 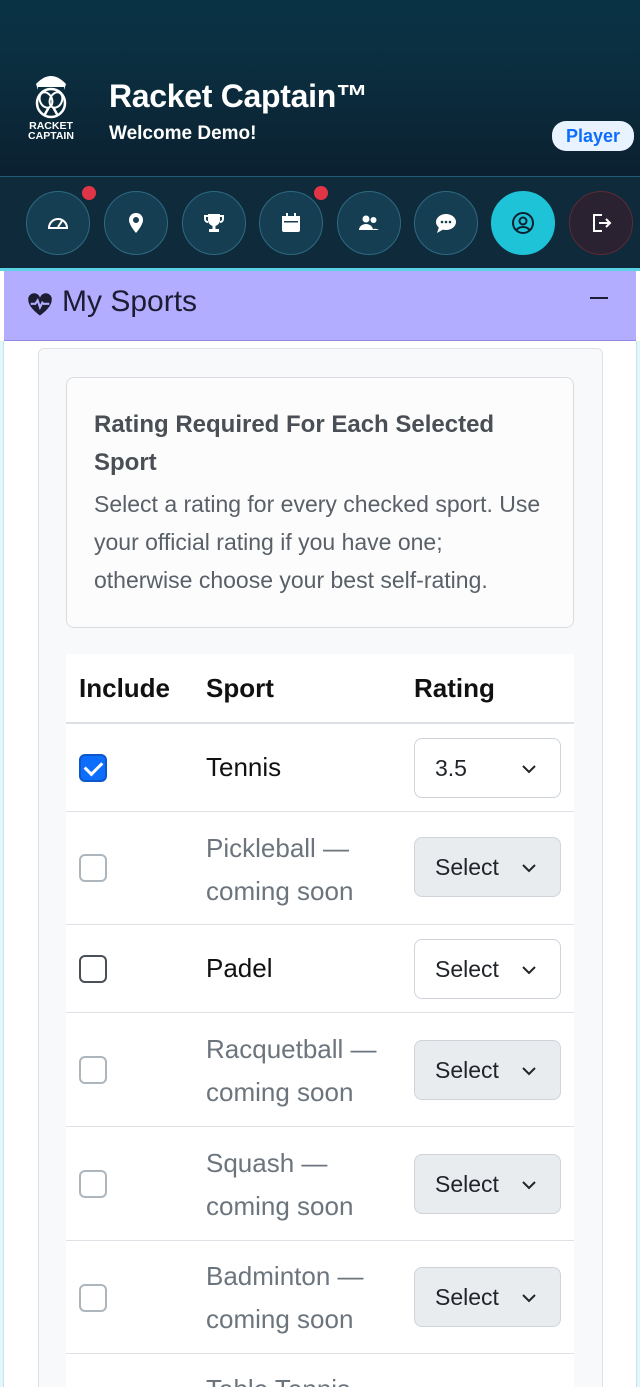 I want to click on column-header-rating: Rating, so click(x=454, y=688).